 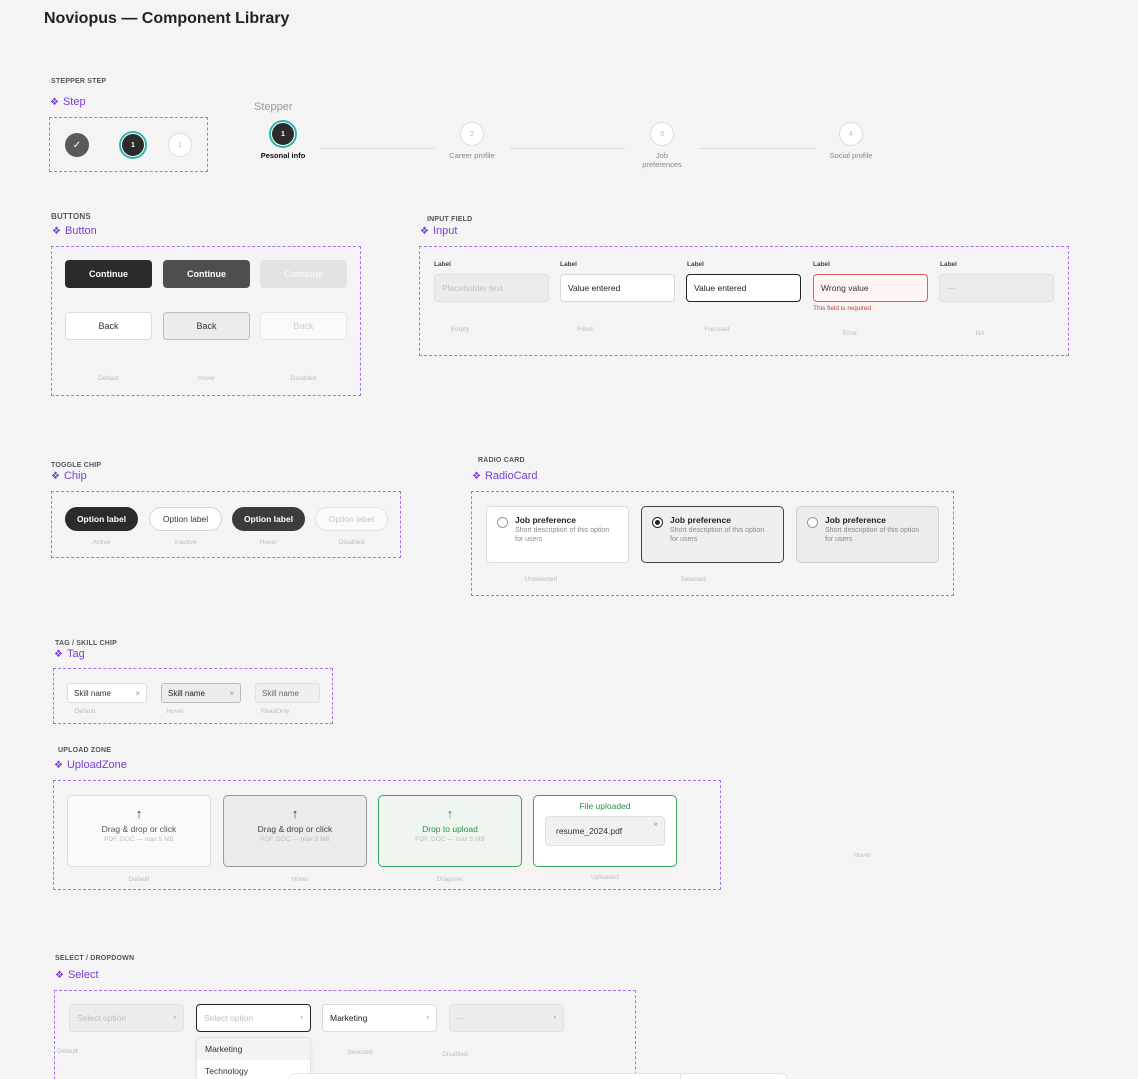 I want to click on check-icon: ✓, so click(x=77, y=145).